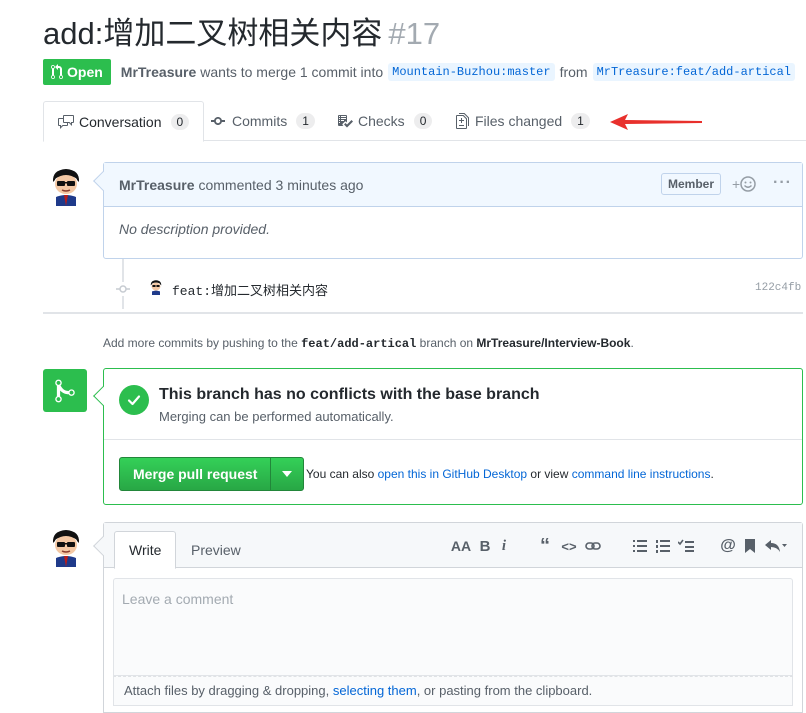 This screenshot has height=713, width=806. I want to click on unordered-list-icon, so click(640, 546).